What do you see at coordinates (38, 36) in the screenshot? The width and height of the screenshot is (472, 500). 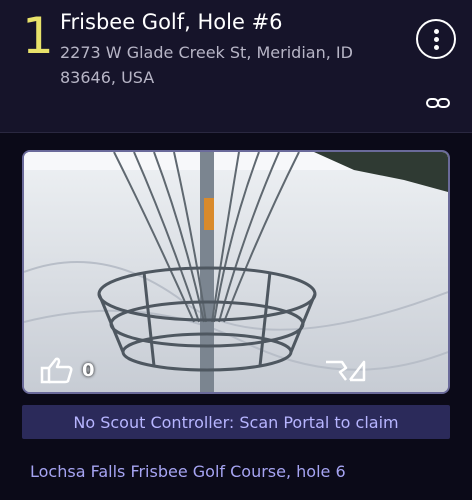 I see `portal-rank: 1` at bounding box center [38, 36].